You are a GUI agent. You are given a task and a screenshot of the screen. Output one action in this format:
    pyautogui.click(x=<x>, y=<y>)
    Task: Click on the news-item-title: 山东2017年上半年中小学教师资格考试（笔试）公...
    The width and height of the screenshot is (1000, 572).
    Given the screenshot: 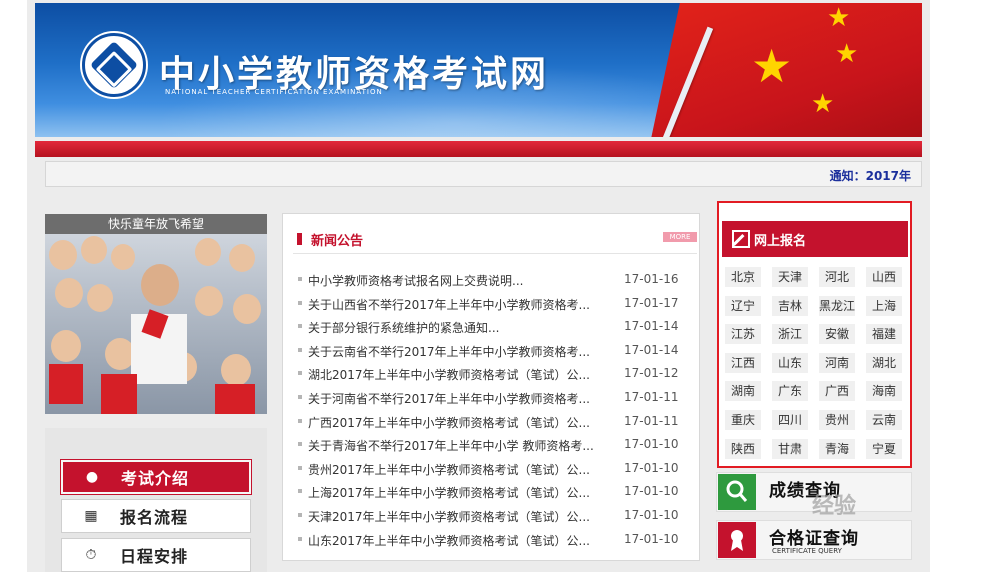 What is the action you would take?
    pyautogui.click(x=458, y=540)
    